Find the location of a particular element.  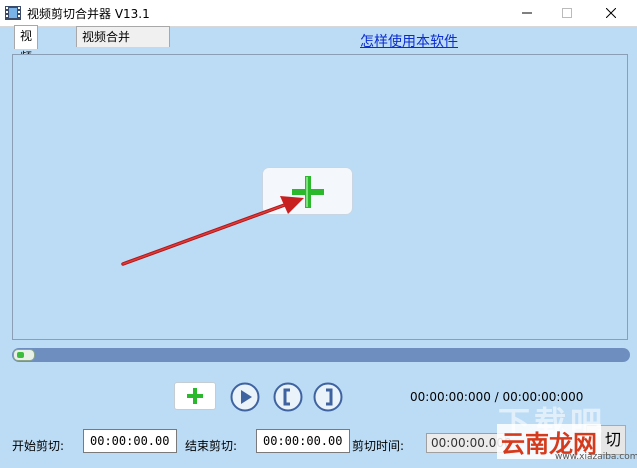

progress-handle is located at coordinates (24, 355).